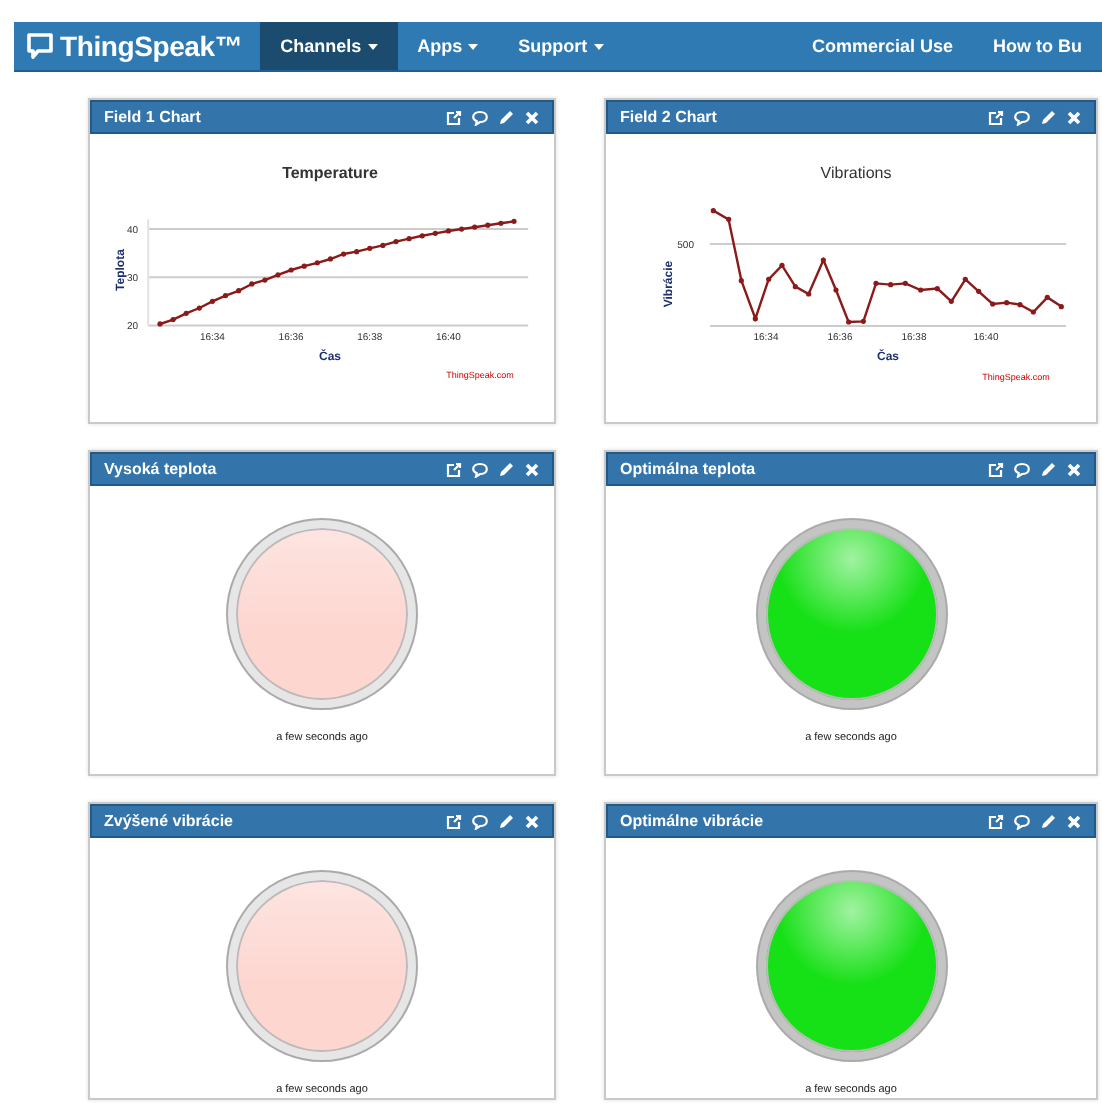 The image size is (1102, 1104). Describe the element at coordinates (330, 173) in the screenshot. I see `chart-title: Temperature` at that location.